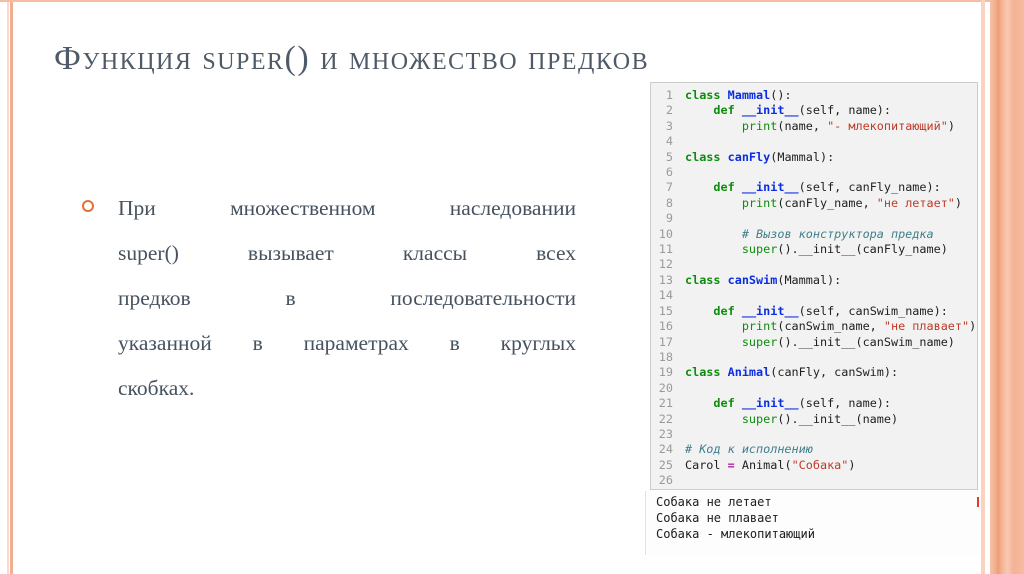  What do you see at coordinates (814, 434) in the screenshot?
I see `code-line: 23` at bounding box center [814, 434].